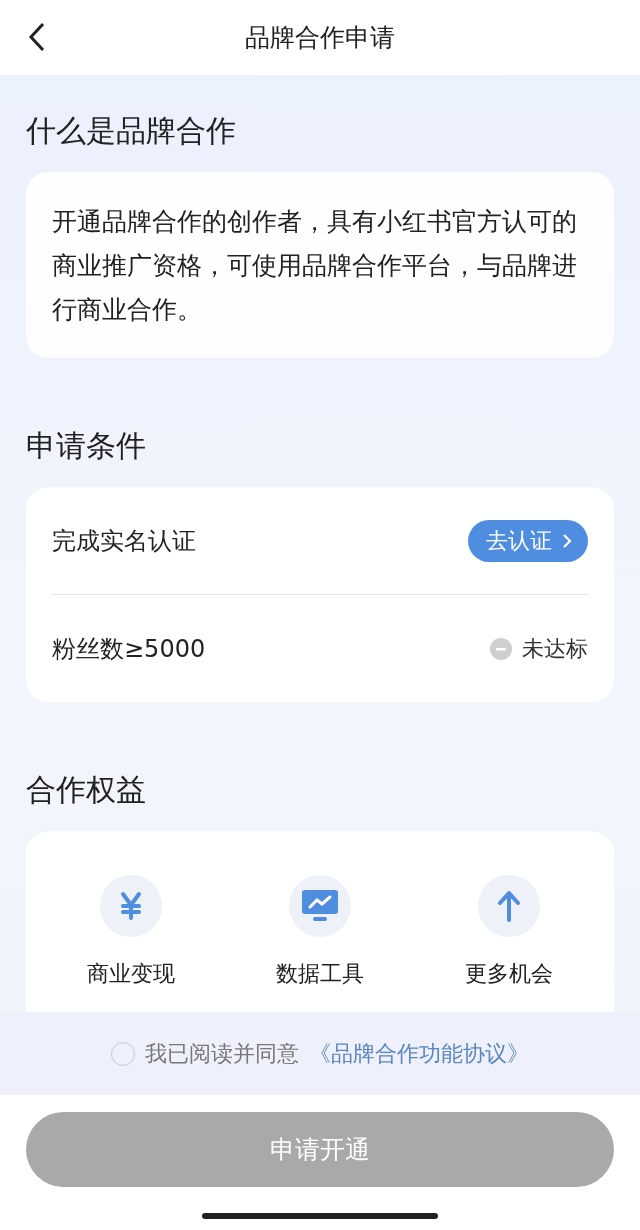 This screenshot has height=1230, width=640. What do you see at coordinates (131, 131) in the screenshot?
I see `section-title: 什么是品牌合作` at bounding box center [131, 131].